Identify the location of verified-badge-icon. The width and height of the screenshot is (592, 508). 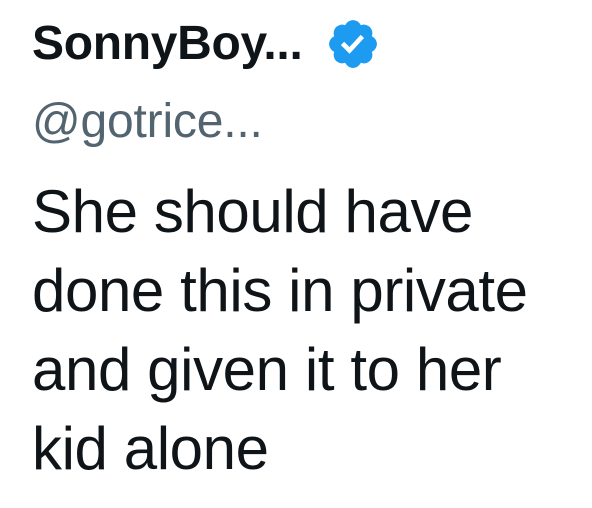
(353, 44).